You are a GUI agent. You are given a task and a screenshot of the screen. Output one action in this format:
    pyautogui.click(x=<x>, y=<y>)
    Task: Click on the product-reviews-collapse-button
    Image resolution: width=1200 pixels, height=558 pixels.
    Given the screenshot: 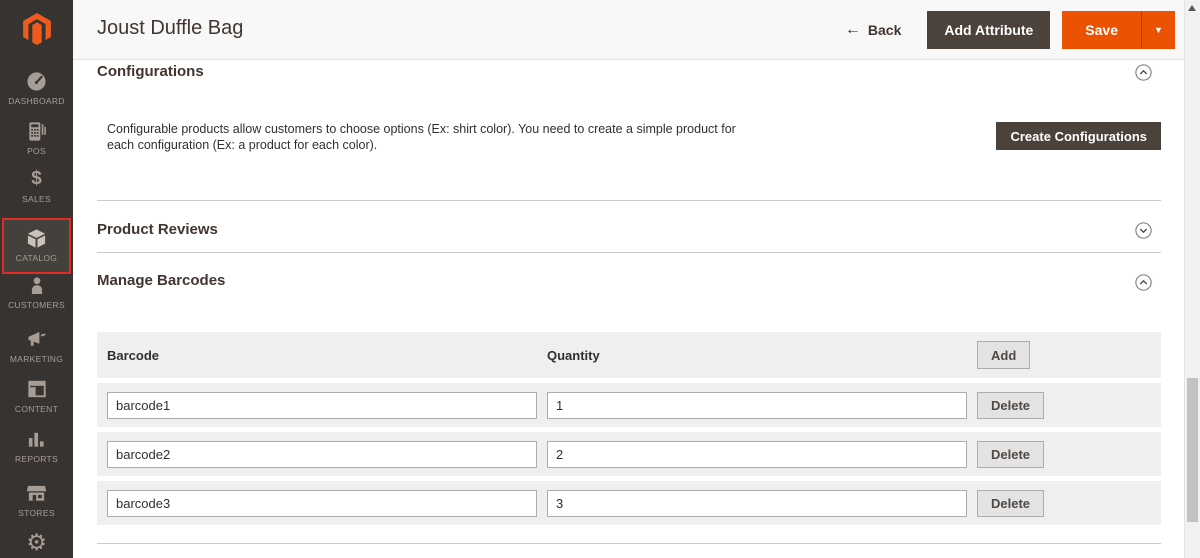 What is the action you would take?
    pyautogui.click(x=1143, y=230)
    